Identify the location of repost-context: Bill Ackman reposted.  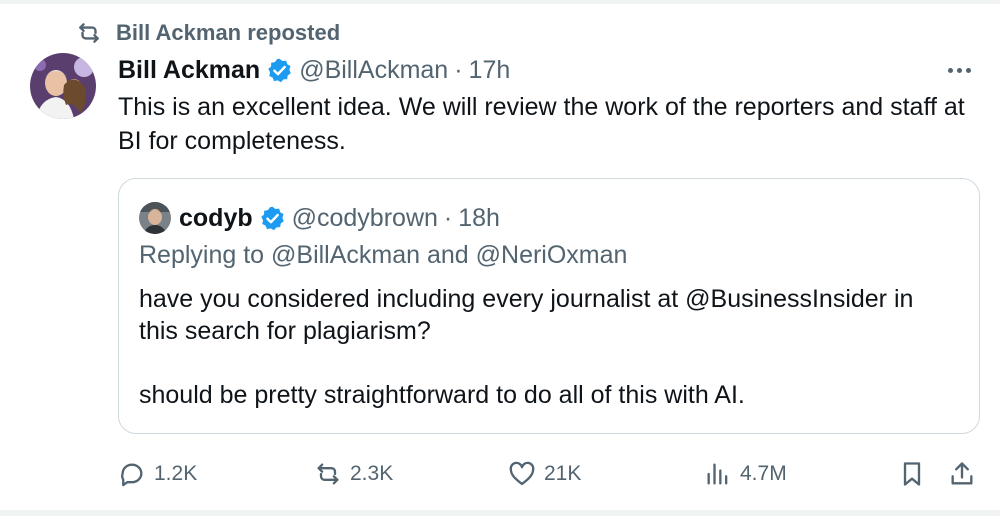
(208, 33).